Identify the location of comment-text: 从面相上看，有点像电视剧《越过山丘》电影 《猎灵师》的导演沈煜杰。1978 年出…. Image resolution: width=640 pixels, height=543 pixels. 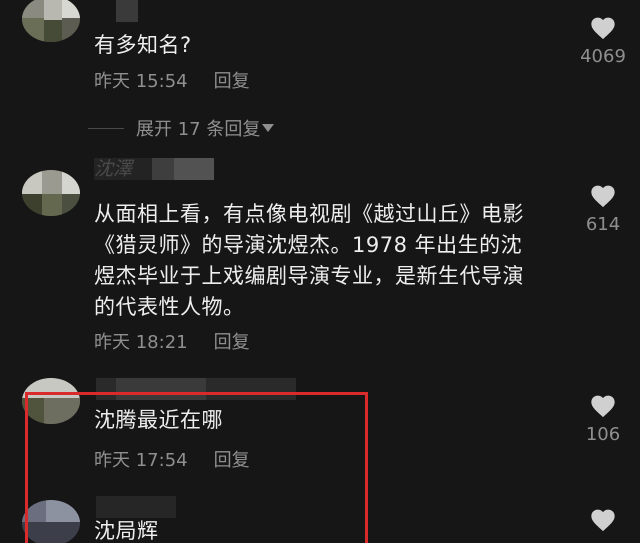
(309, 260).